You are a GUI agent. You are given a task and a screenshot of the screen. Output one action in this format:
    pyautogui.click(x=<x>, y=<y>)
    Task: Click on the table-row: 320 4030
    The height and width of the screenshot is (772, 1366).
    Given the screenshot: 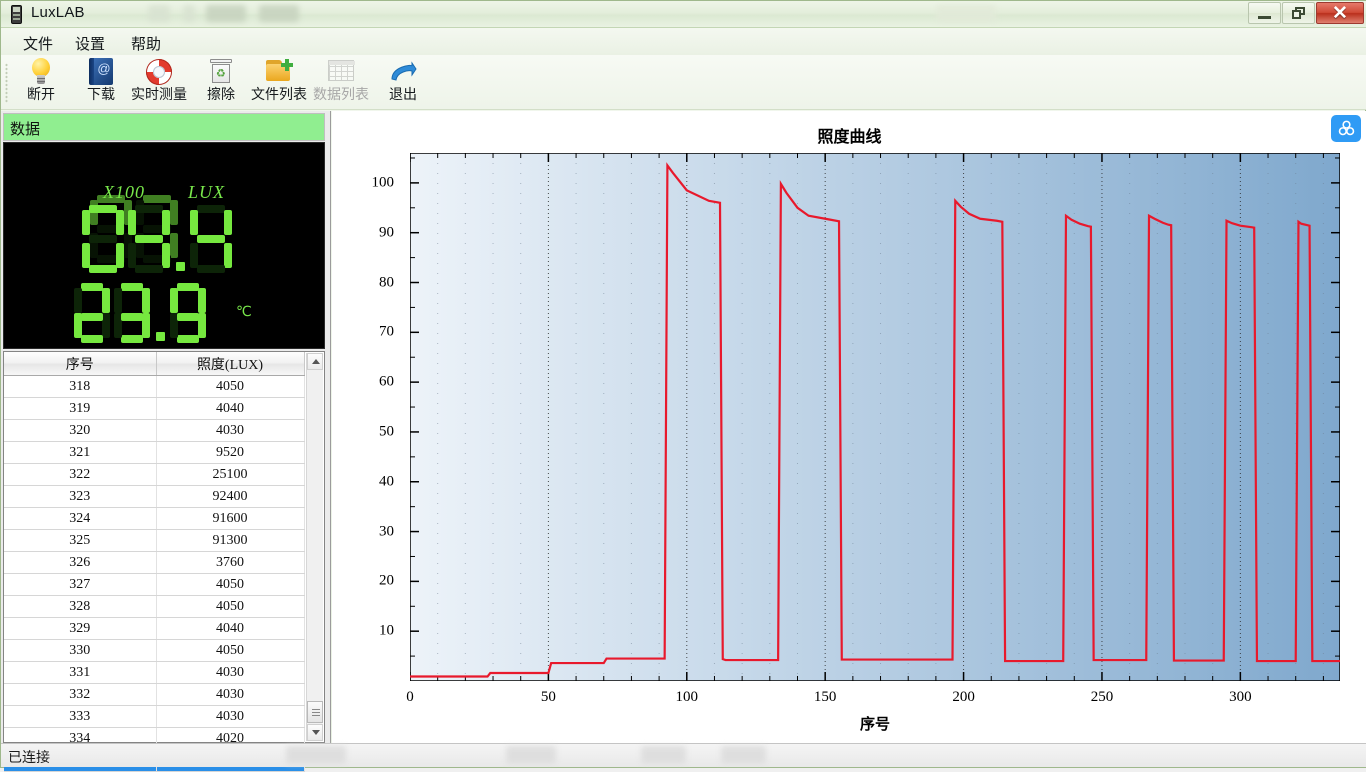 What is the action you would take?
    pyautogui.click(x=154, y=430)
    